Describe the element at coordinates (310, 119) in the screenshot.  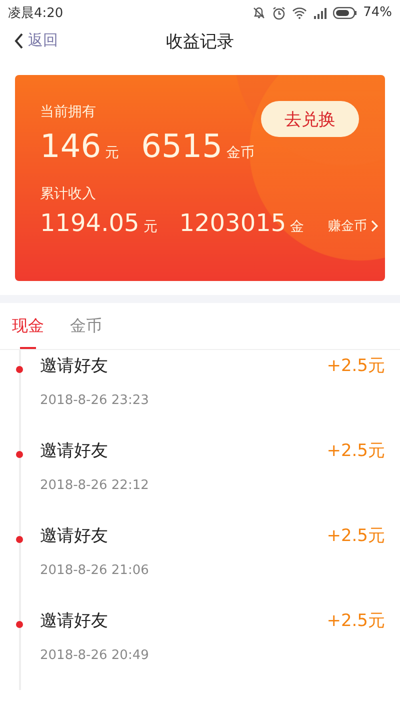
I see `exchange-button: 去兑换` at that location.